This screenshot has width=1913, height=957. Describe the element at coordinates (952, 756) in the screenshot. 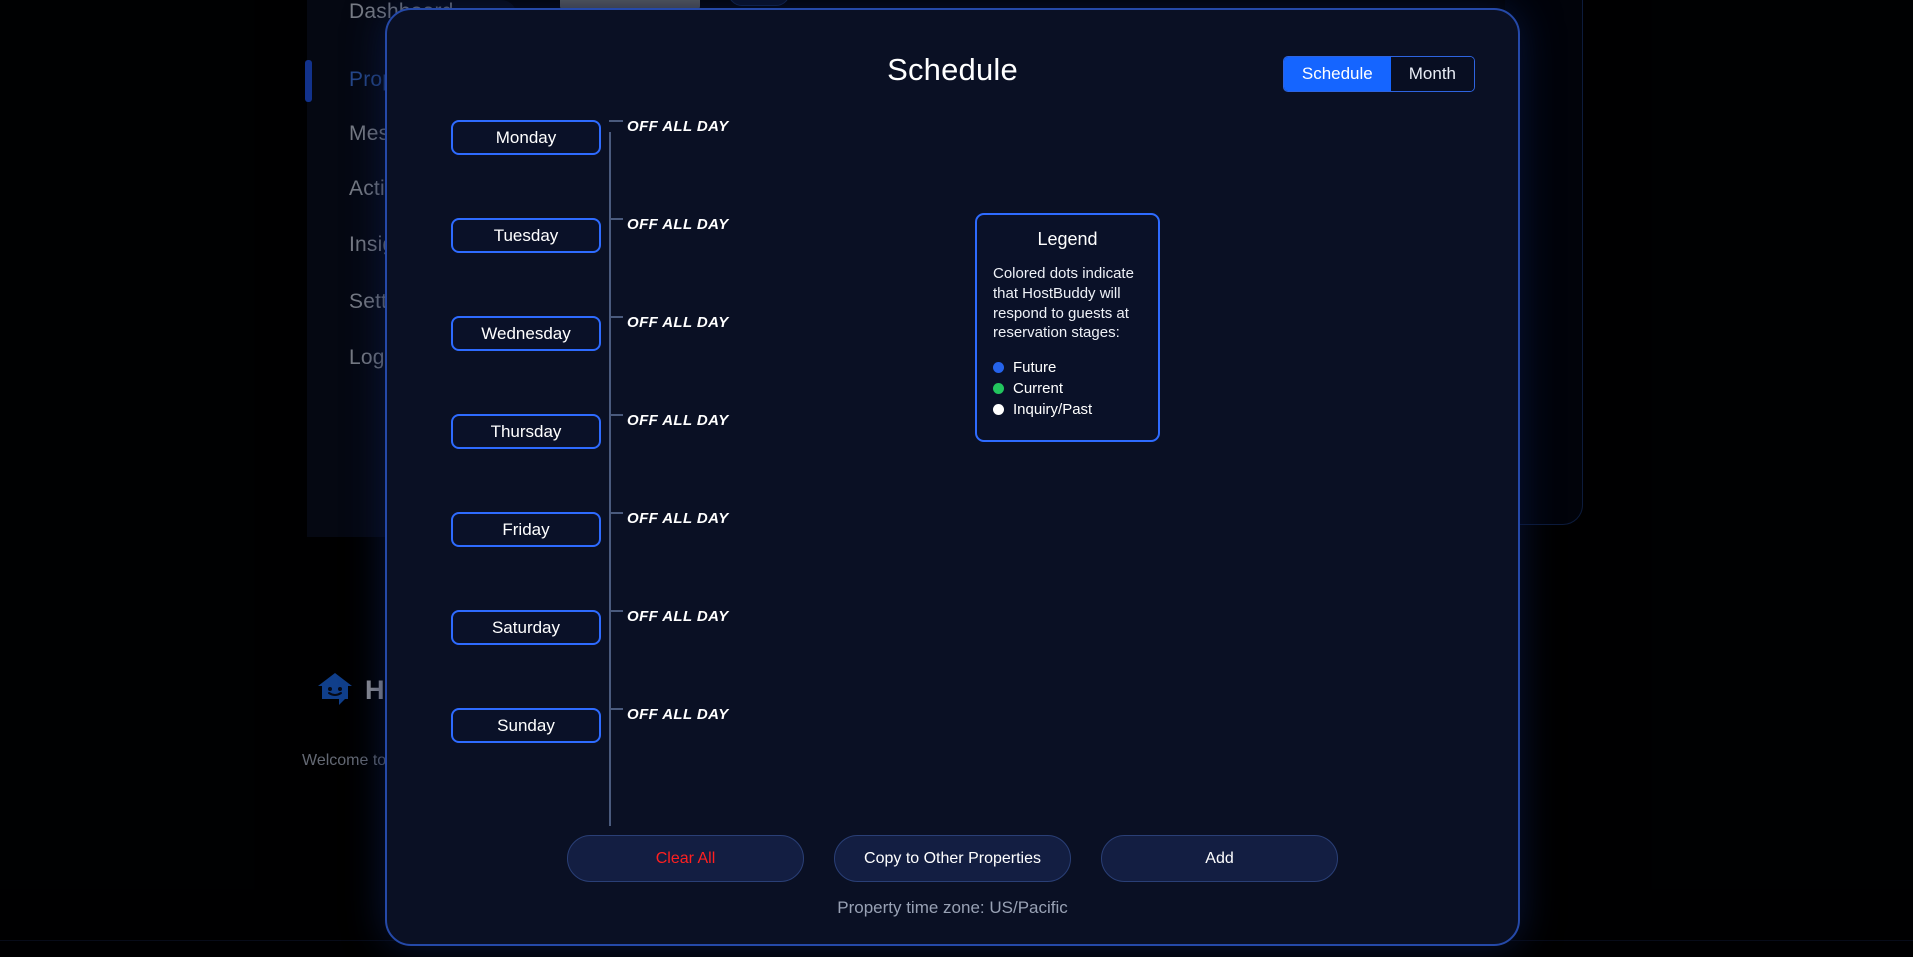

I see `day-row: Sunday OFF ALL DAY` at that location.